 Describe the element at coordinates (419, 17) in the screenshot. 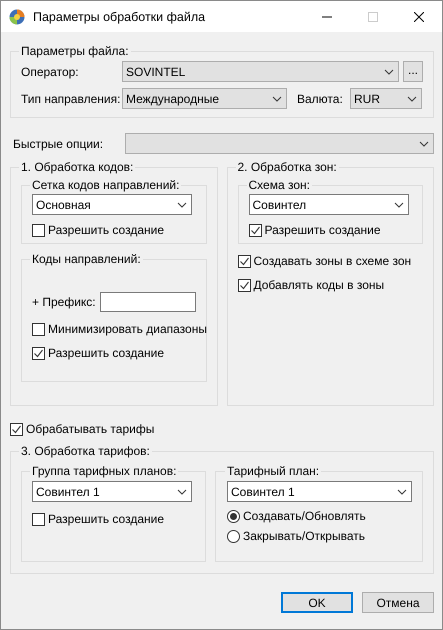

I see `close-icon` at that location.